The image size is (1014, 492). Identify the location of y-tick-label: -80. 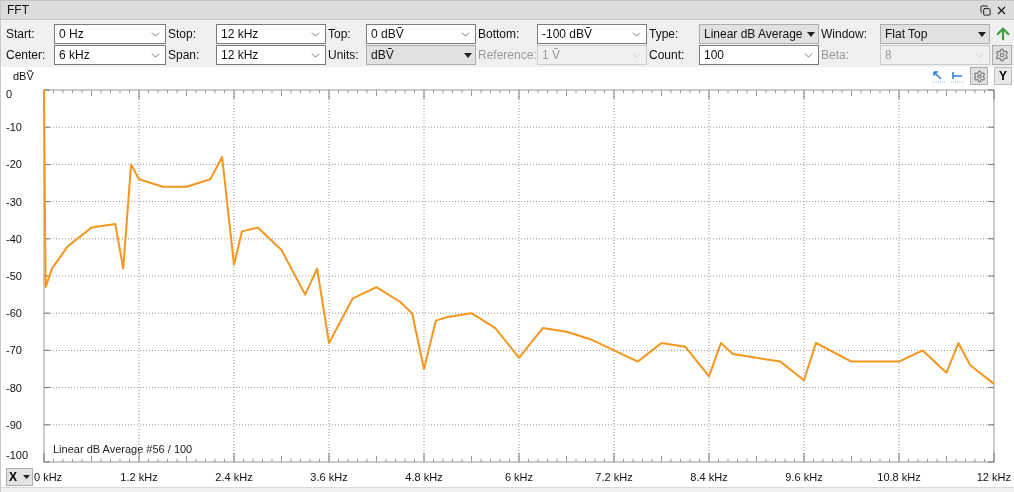
(14, 387).